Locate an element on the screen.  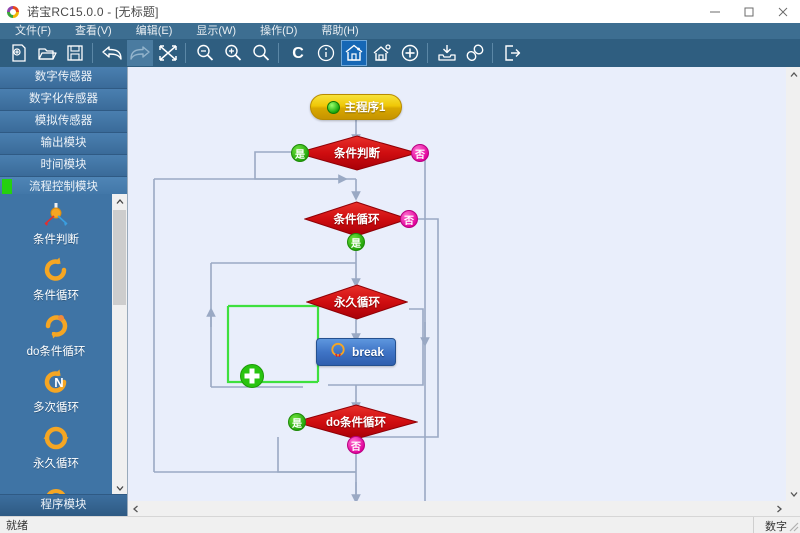
window-controls is located at coordinates (749, 11).